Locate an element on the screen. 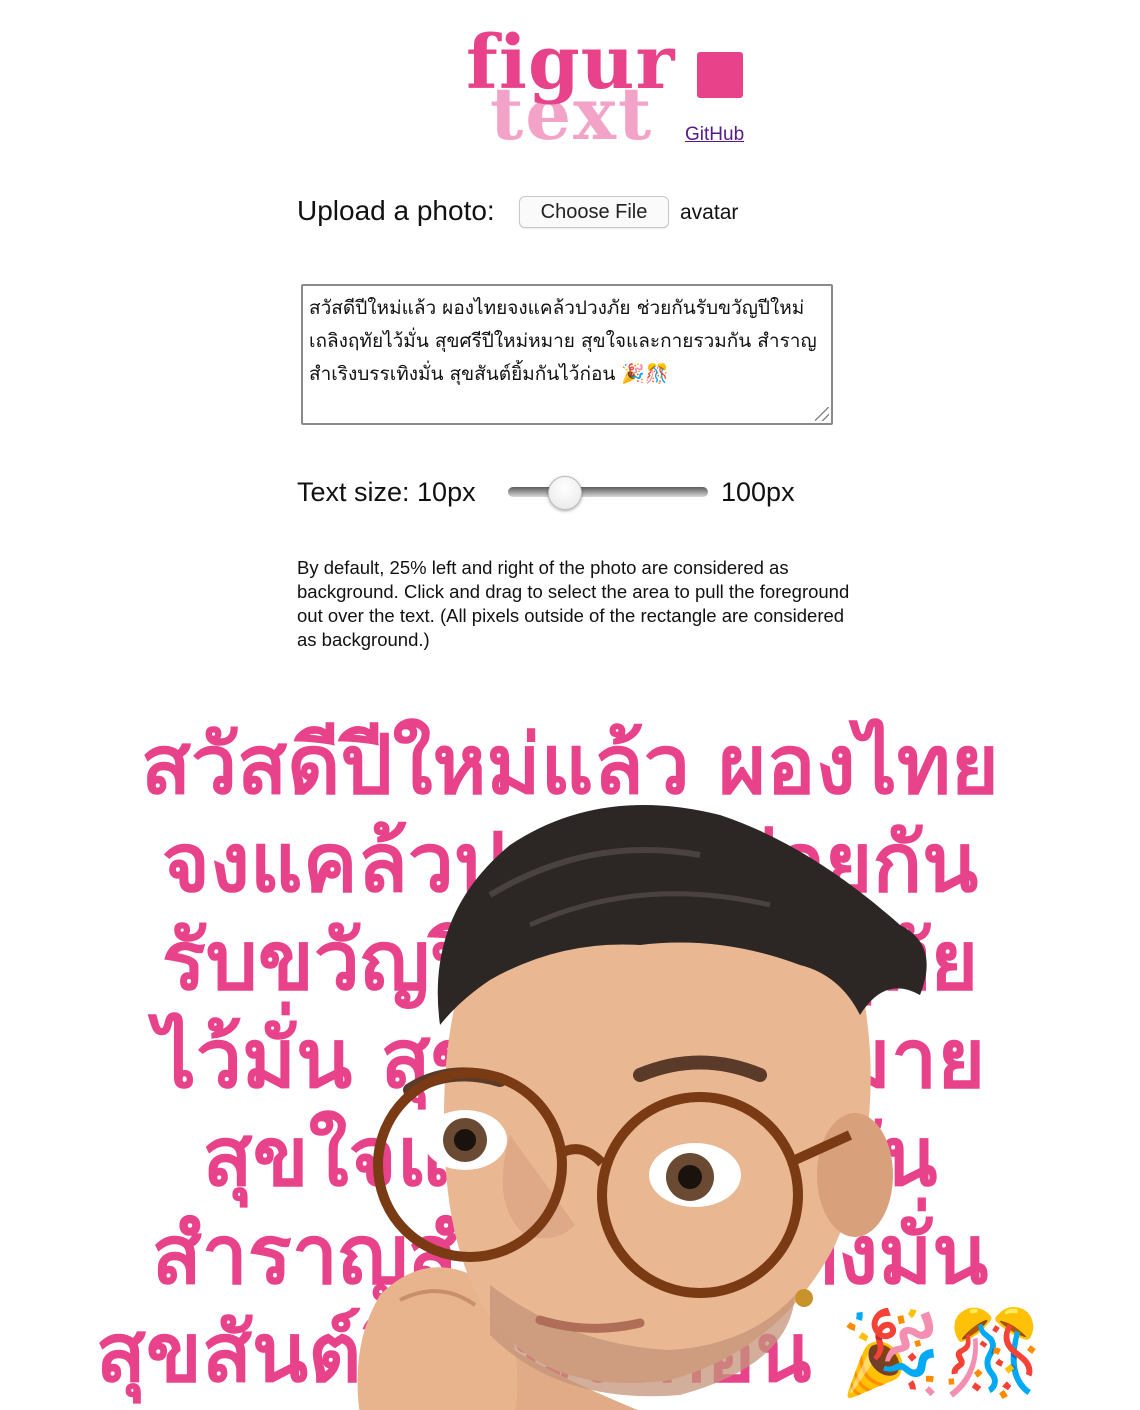  logo-text-primary: figur is located at coordinates (571, 63).